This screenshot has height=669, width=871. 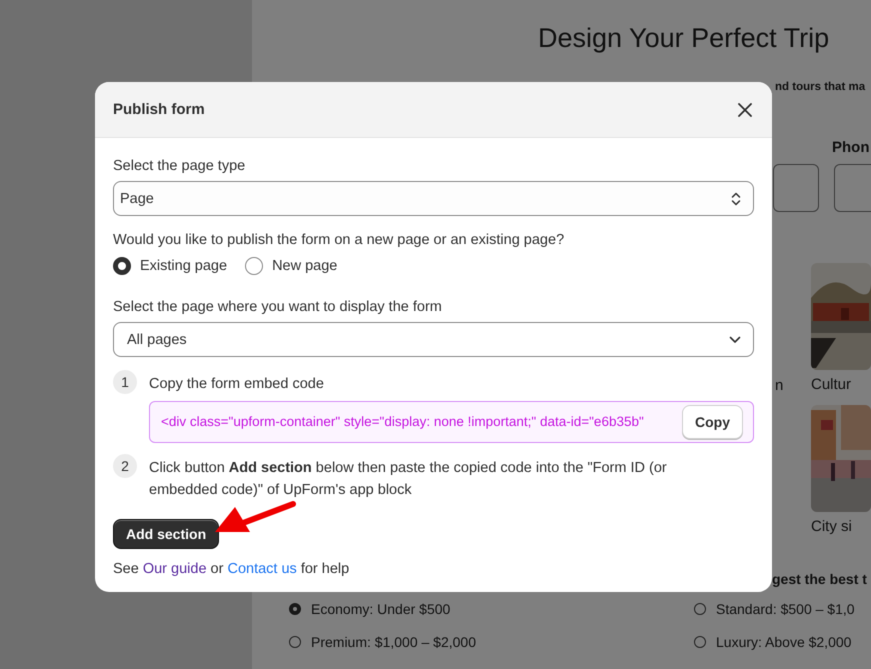 What do you see at coordinates (237, 384) in the screenshot?
I see `step-text: Copy the form embed code` at bounding box center [237, 384].